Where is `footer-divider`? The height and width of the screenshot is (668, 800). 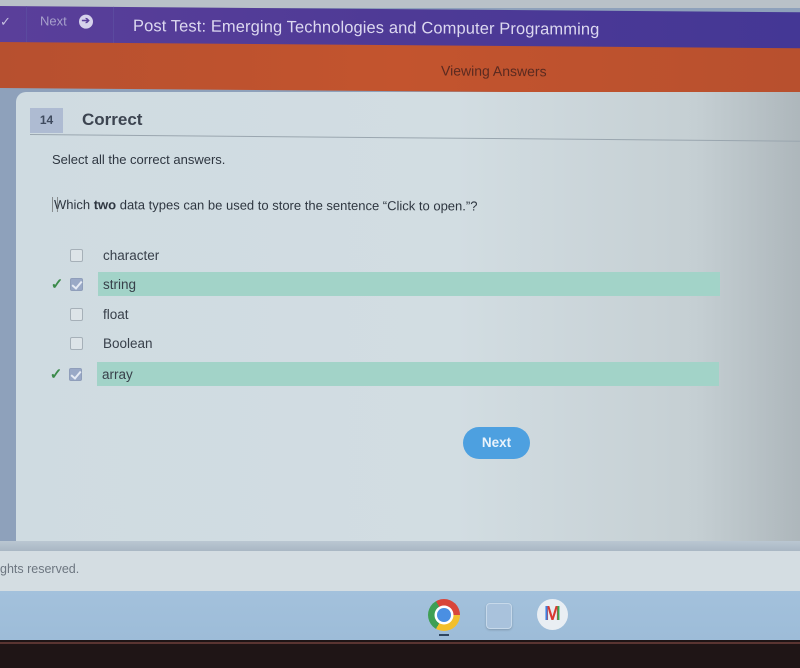 footer-divider is located at coordinates (400, 546).